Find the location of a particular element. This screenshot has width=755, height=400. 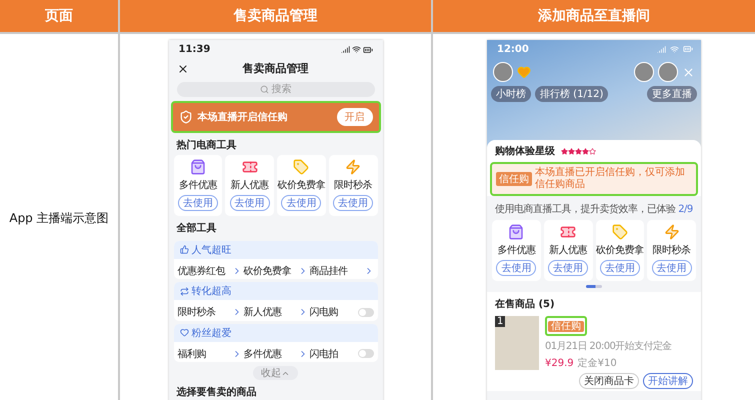

column-header: 添加商品至直播间 is located at coordinates (594, 16).